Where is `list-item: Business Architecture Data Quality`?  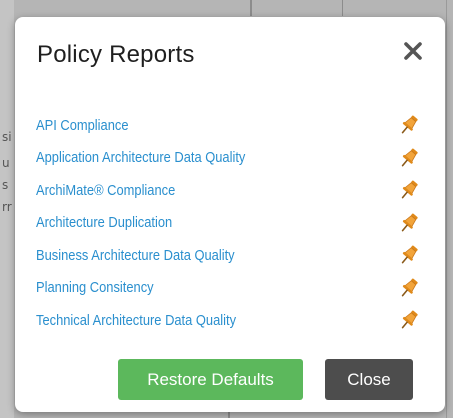 list-item: Business Architecture Data Quality is located at coordinates (228, 255).